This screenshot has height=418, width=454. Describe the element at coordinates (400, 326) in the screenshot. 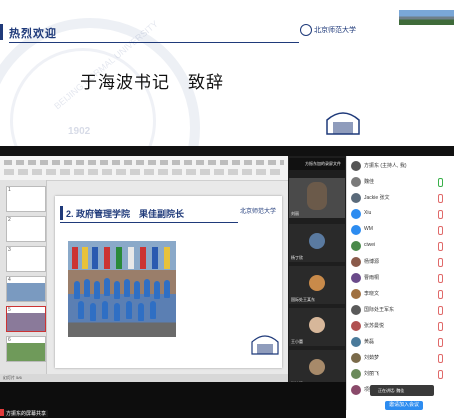

I see `participant-row: 张苏曼悦` at that location.